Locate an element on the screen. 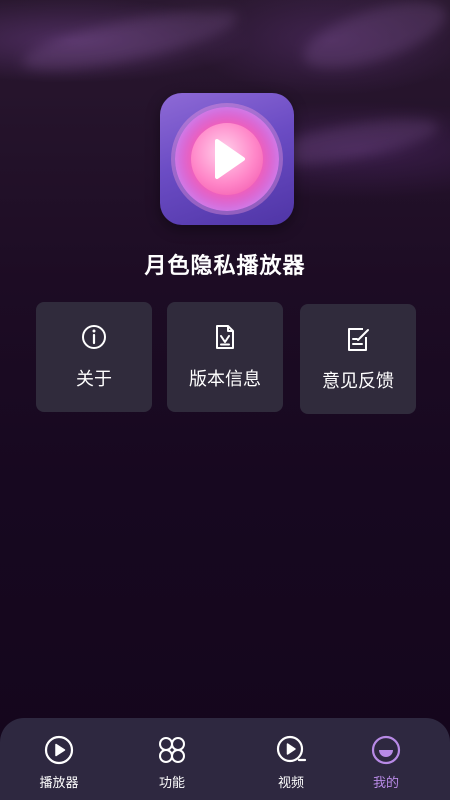 This screenshot has width=450, height=800. tab-player-label: 播放器 is located at coordinates (59, 783).